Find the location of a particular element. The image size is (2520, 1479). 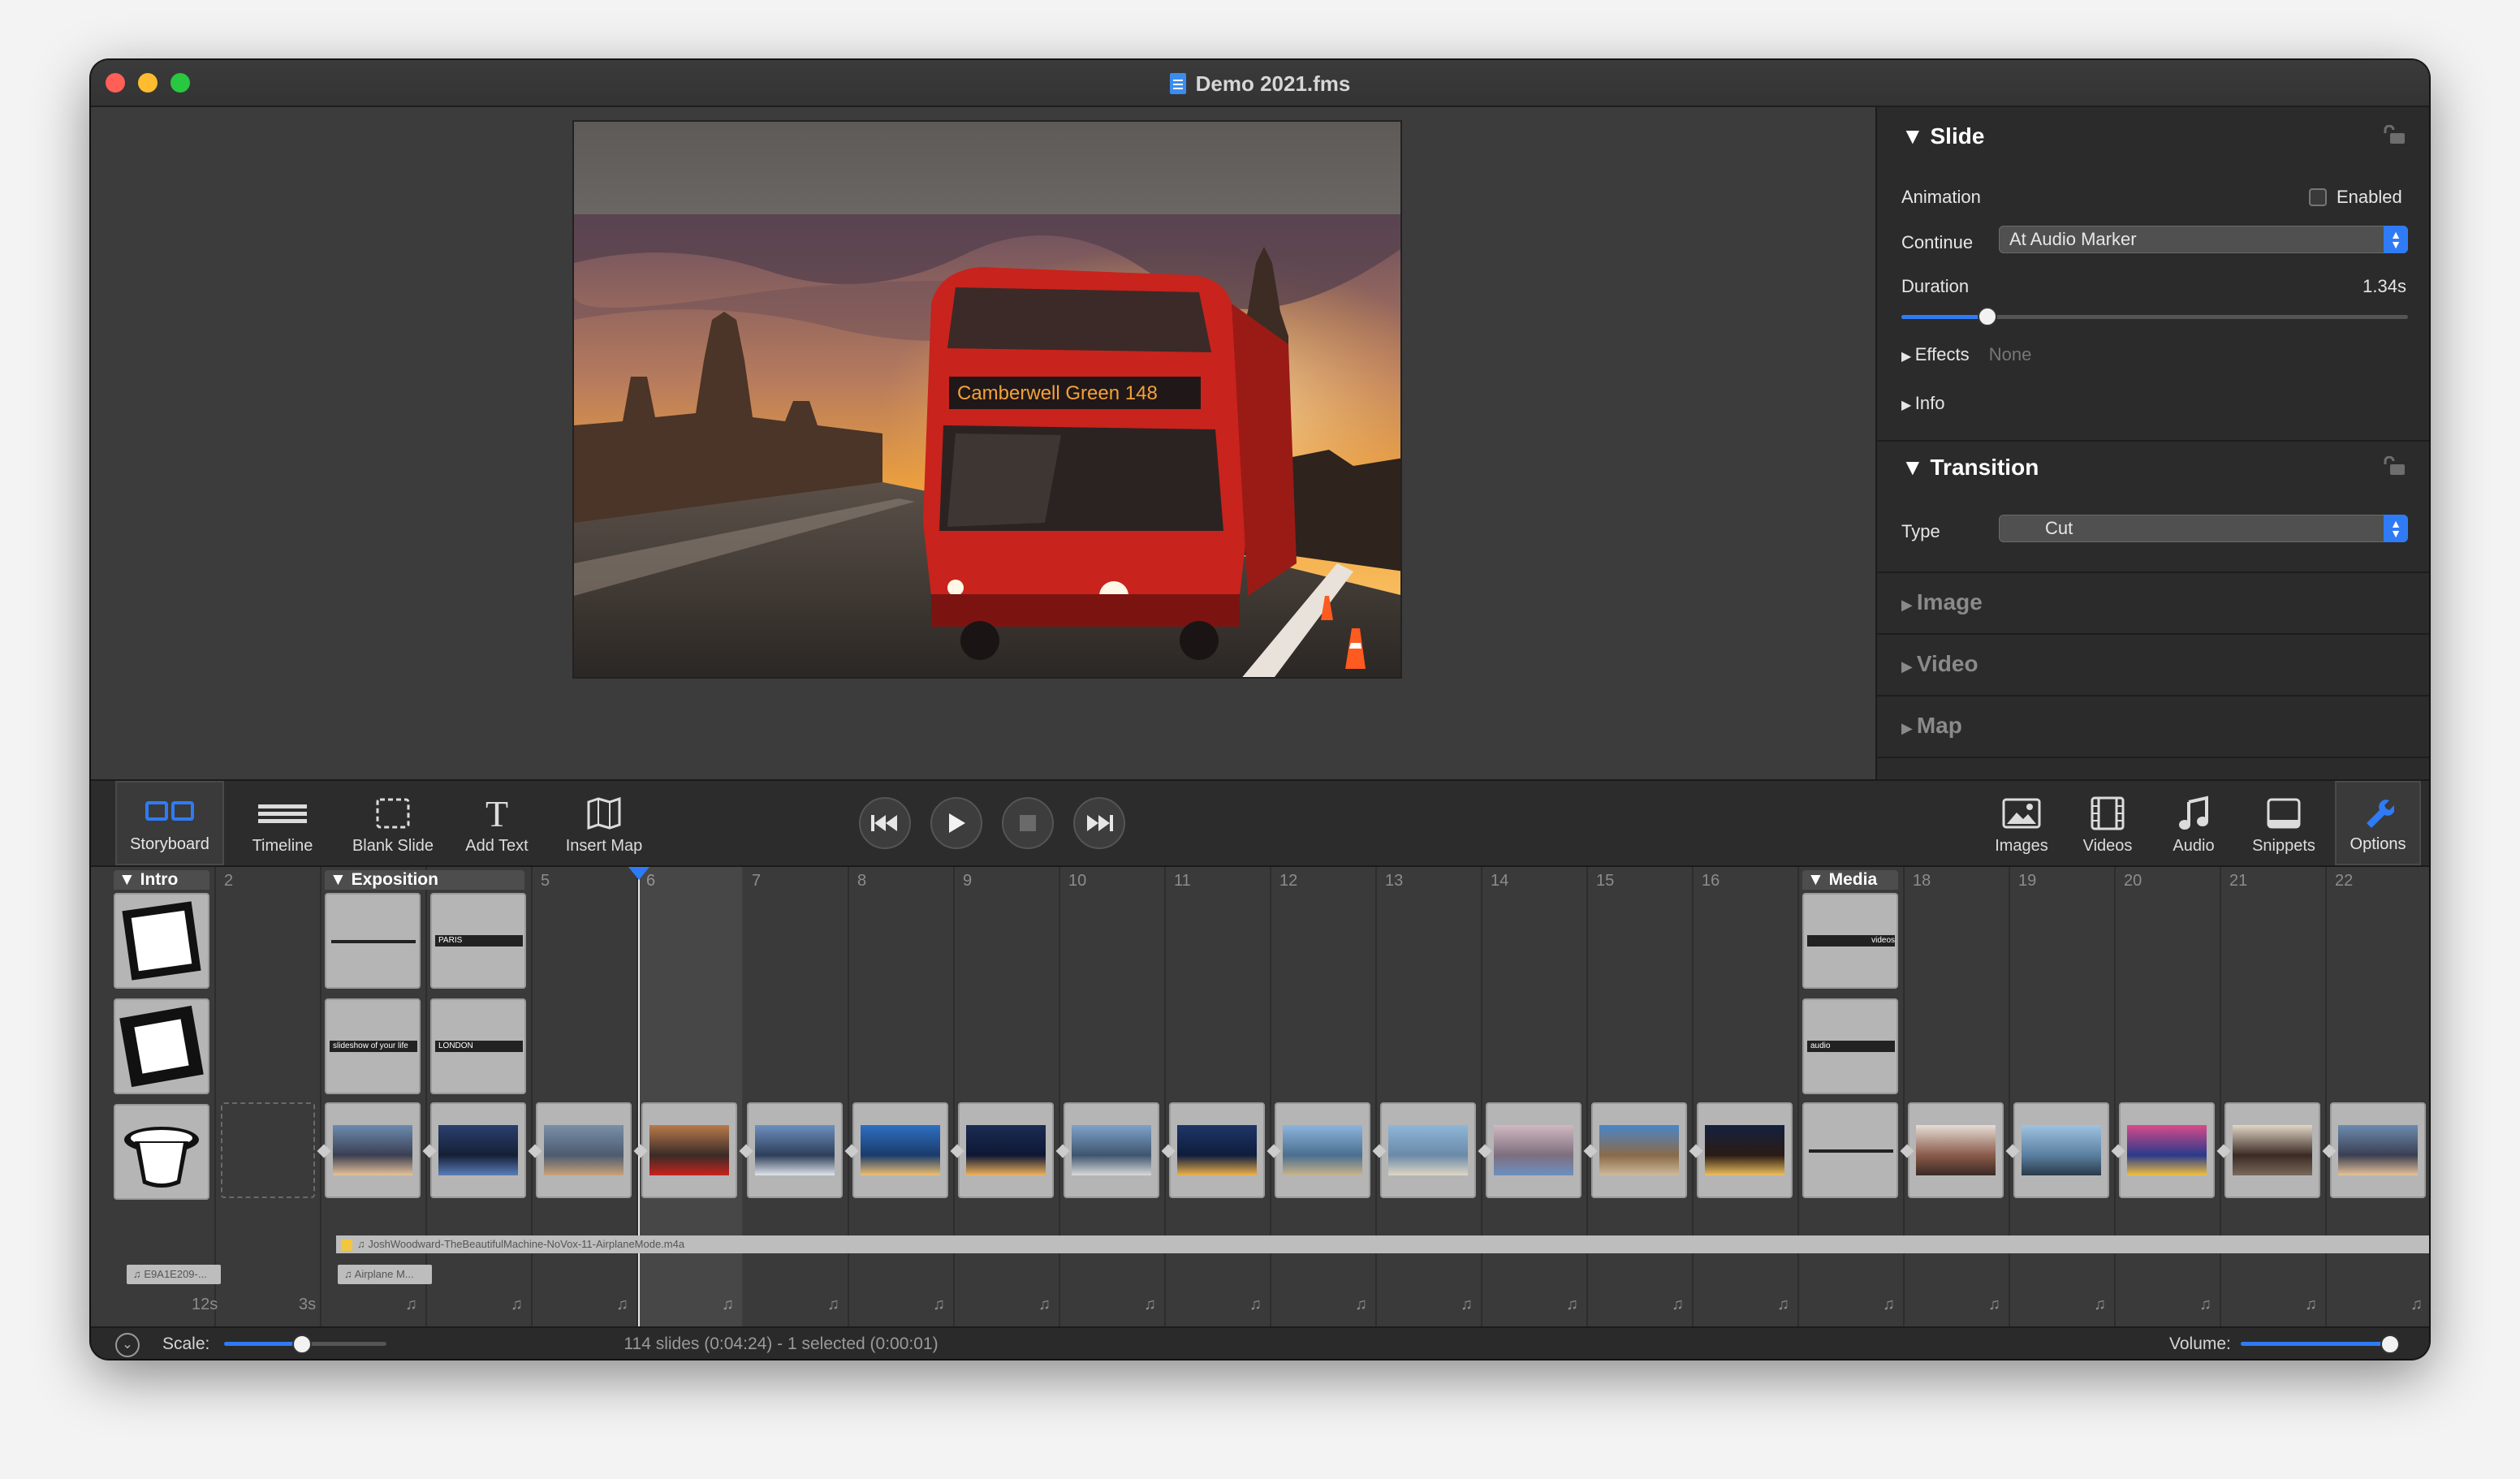

options-button: Options is located at coordinates (2378, 823).